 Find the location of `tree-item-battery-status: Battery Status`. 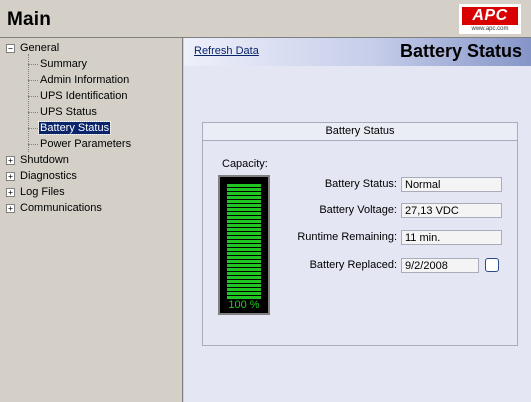

tree-item-battery-status: Battery Status is located at coordinates (74, 128).